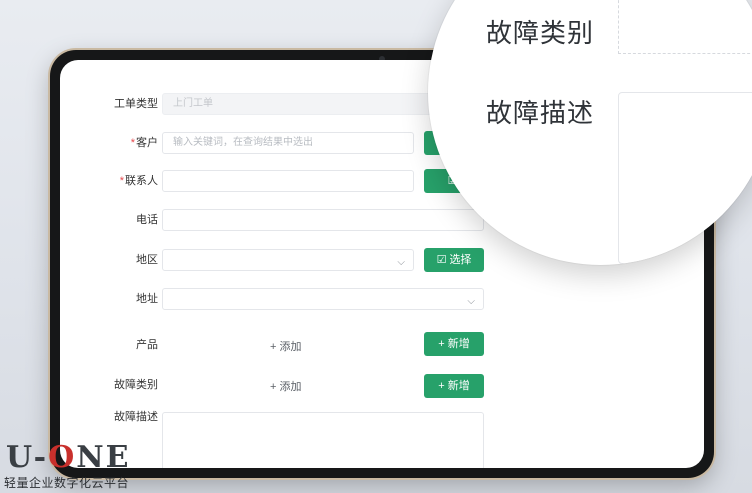  Describe the element at coordinates (147, 220) in the screenshot. I see `phone-label: 电话` at that location.